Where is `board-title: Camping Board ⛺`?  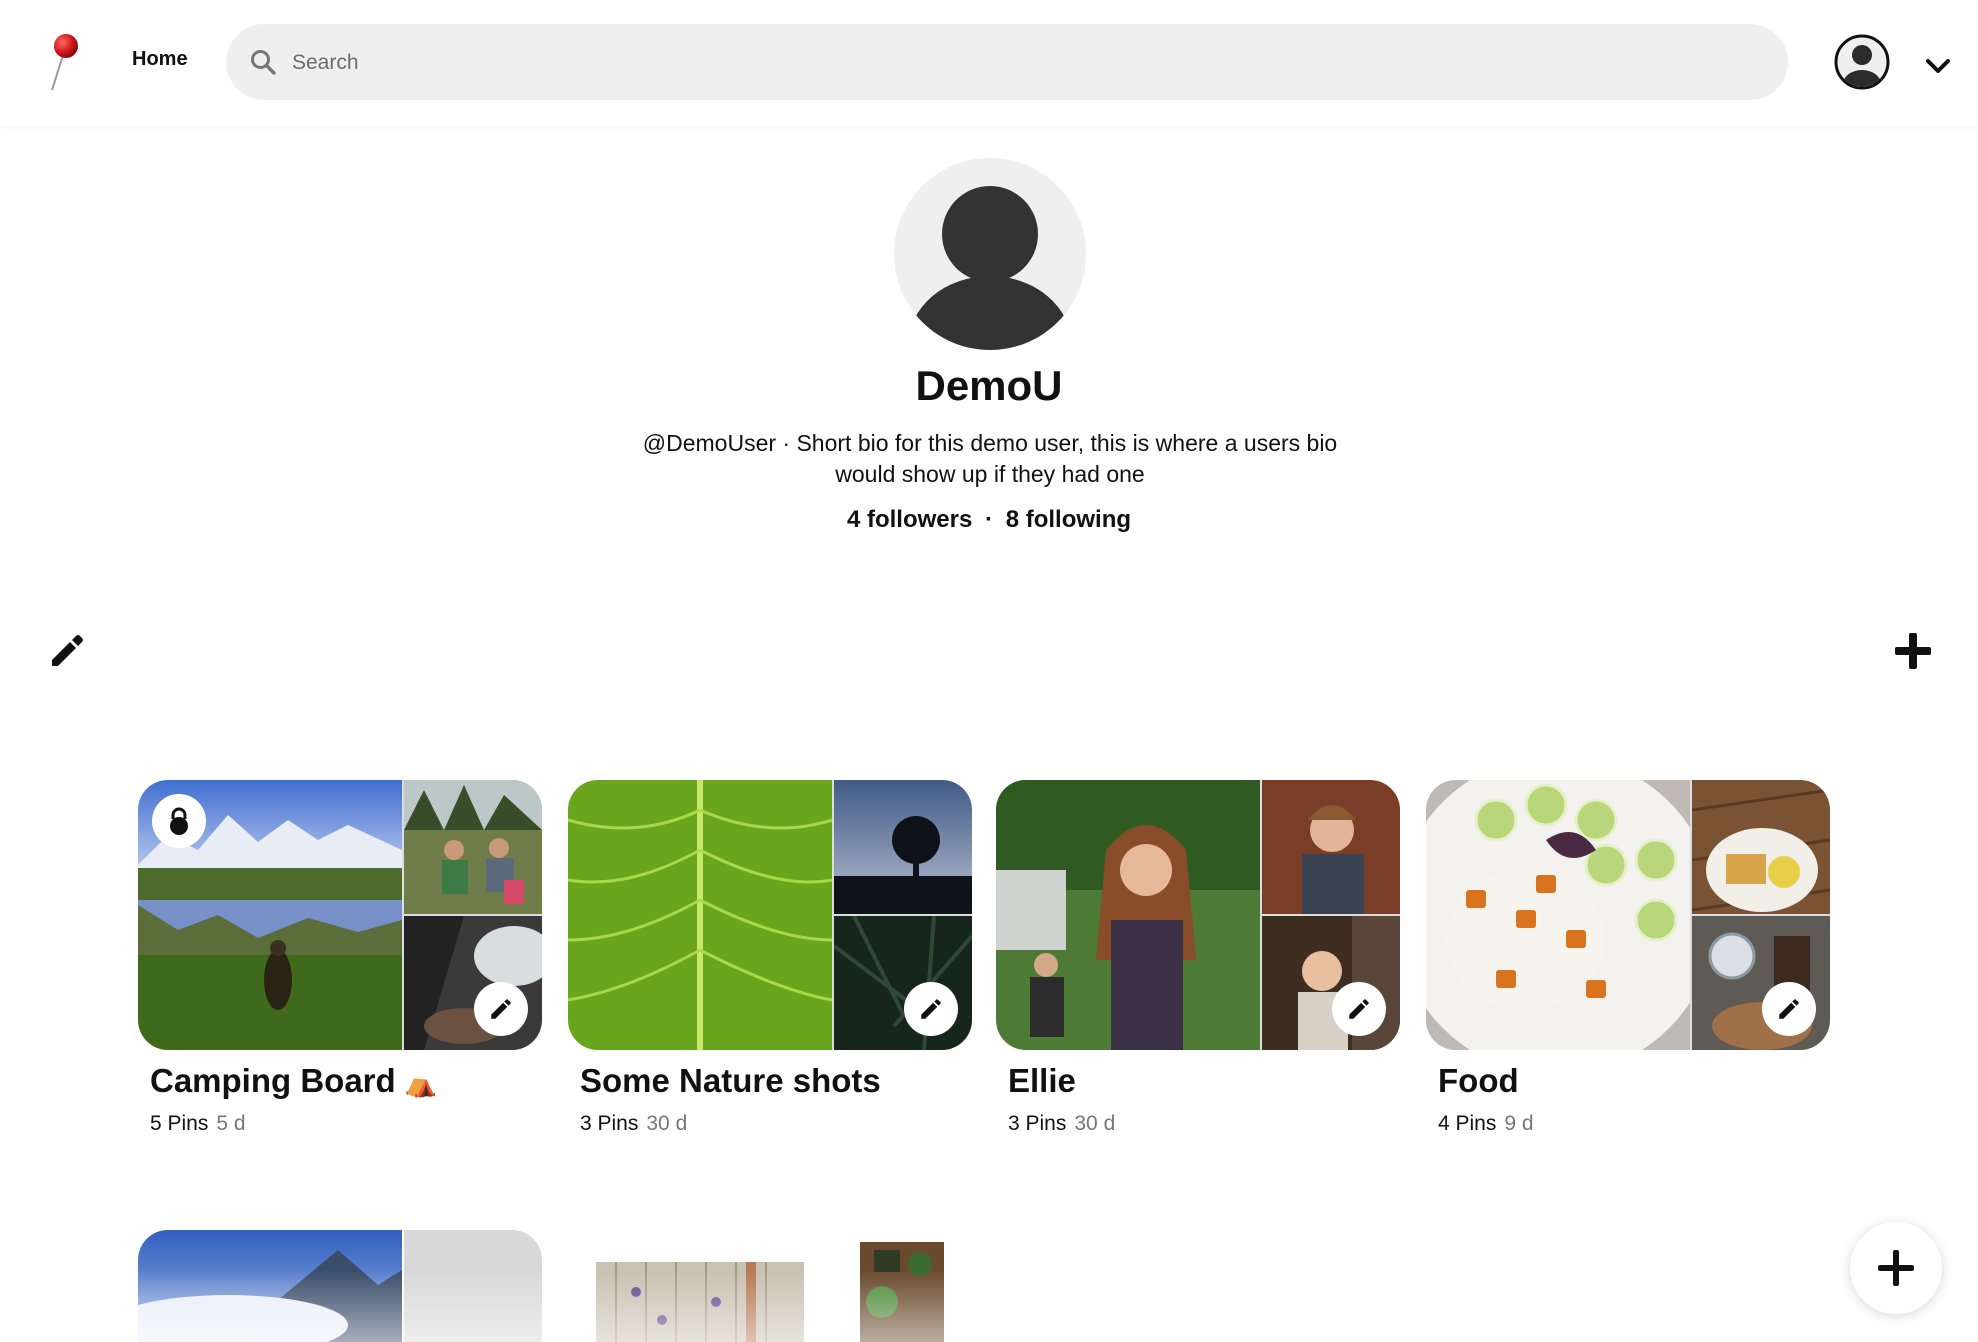 board-title: Camping Board ⛺ is located at coordinates (346, 1081).